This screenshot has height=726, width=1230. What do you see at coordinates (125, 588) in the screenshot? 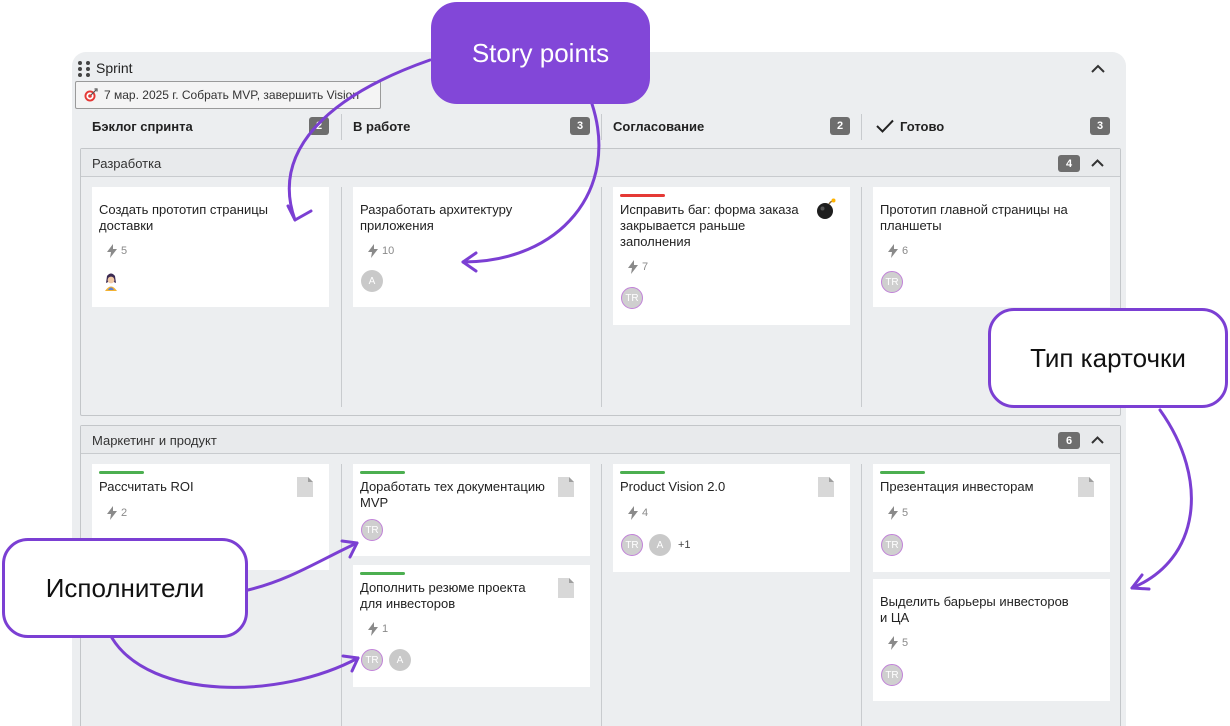
I see `callout-assignees: Исполнители` at bounding box center [125, 588].